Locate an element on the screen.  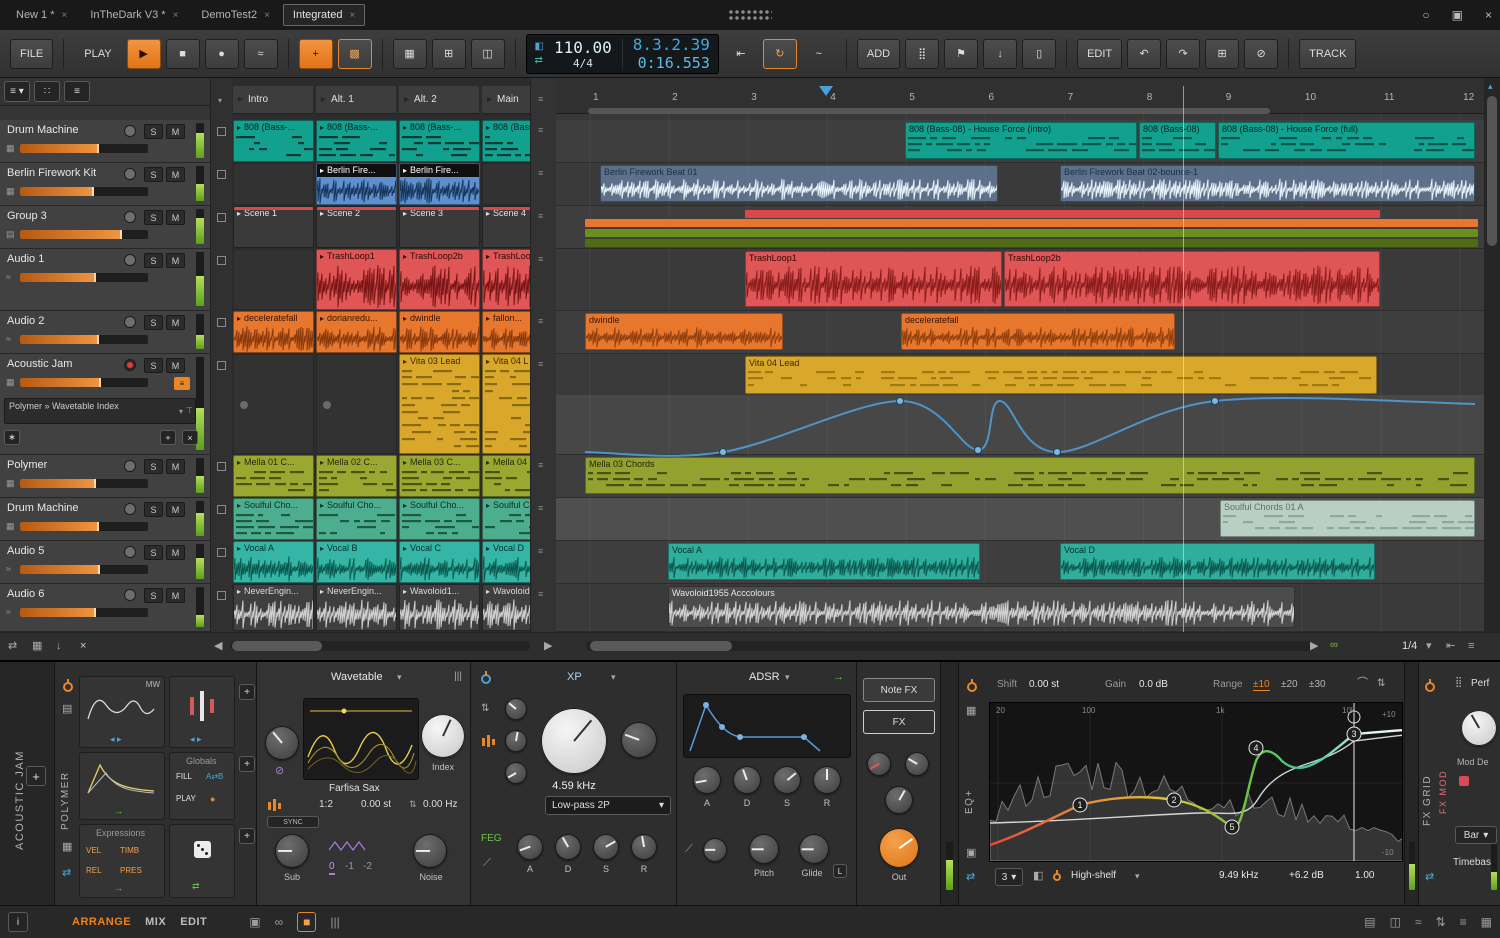
arranger-clip: Vocal A is located at coordinates (824, 561).